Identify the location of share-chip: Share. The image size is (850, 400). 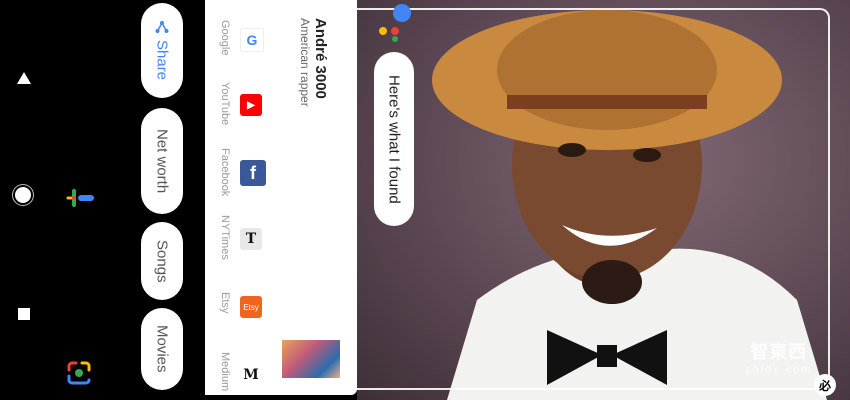
(162, 50).